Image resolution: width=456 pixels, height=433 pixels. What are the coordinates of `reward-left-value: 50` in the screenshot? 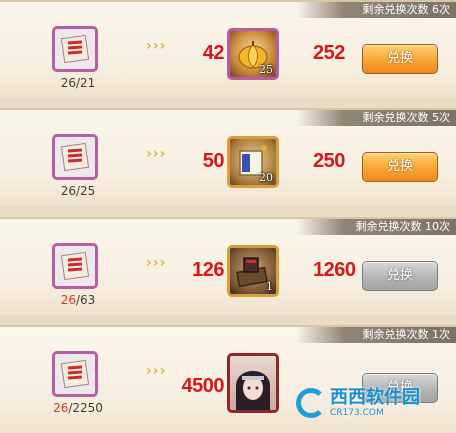 It's located at (213, 161).